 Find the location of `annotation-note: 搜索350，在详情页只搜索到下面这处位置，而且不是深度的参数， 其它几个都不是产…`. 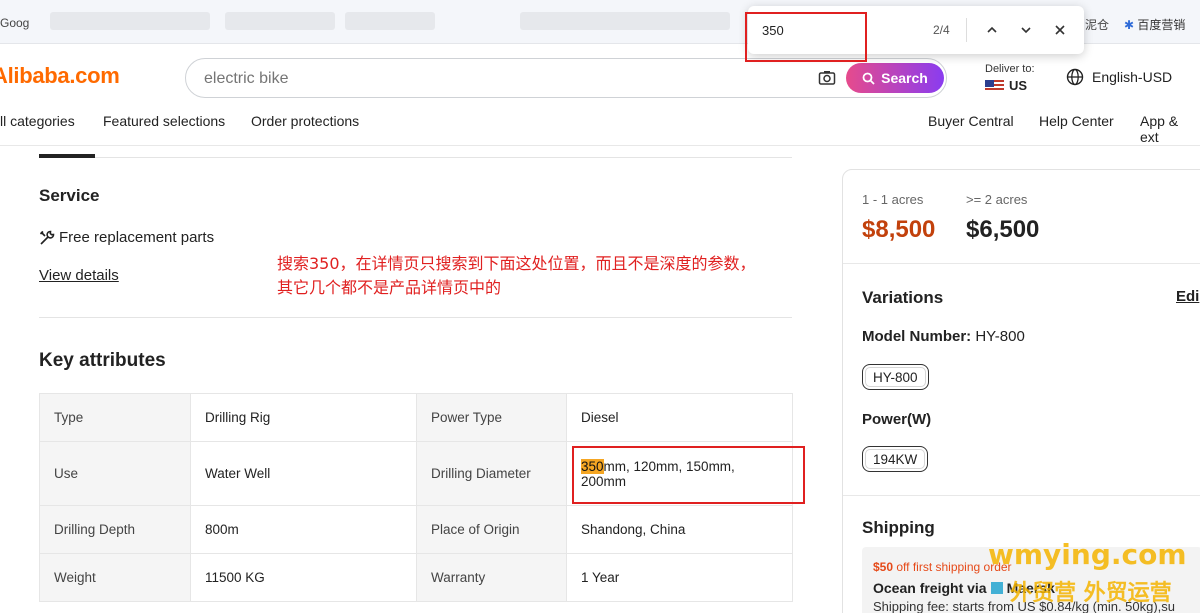

annotation-note: 搜索350，在详情页只搜索到下面这处位置，而且不是深度的参数， 其它几个都不是产… is located at coordinates (547, 276).